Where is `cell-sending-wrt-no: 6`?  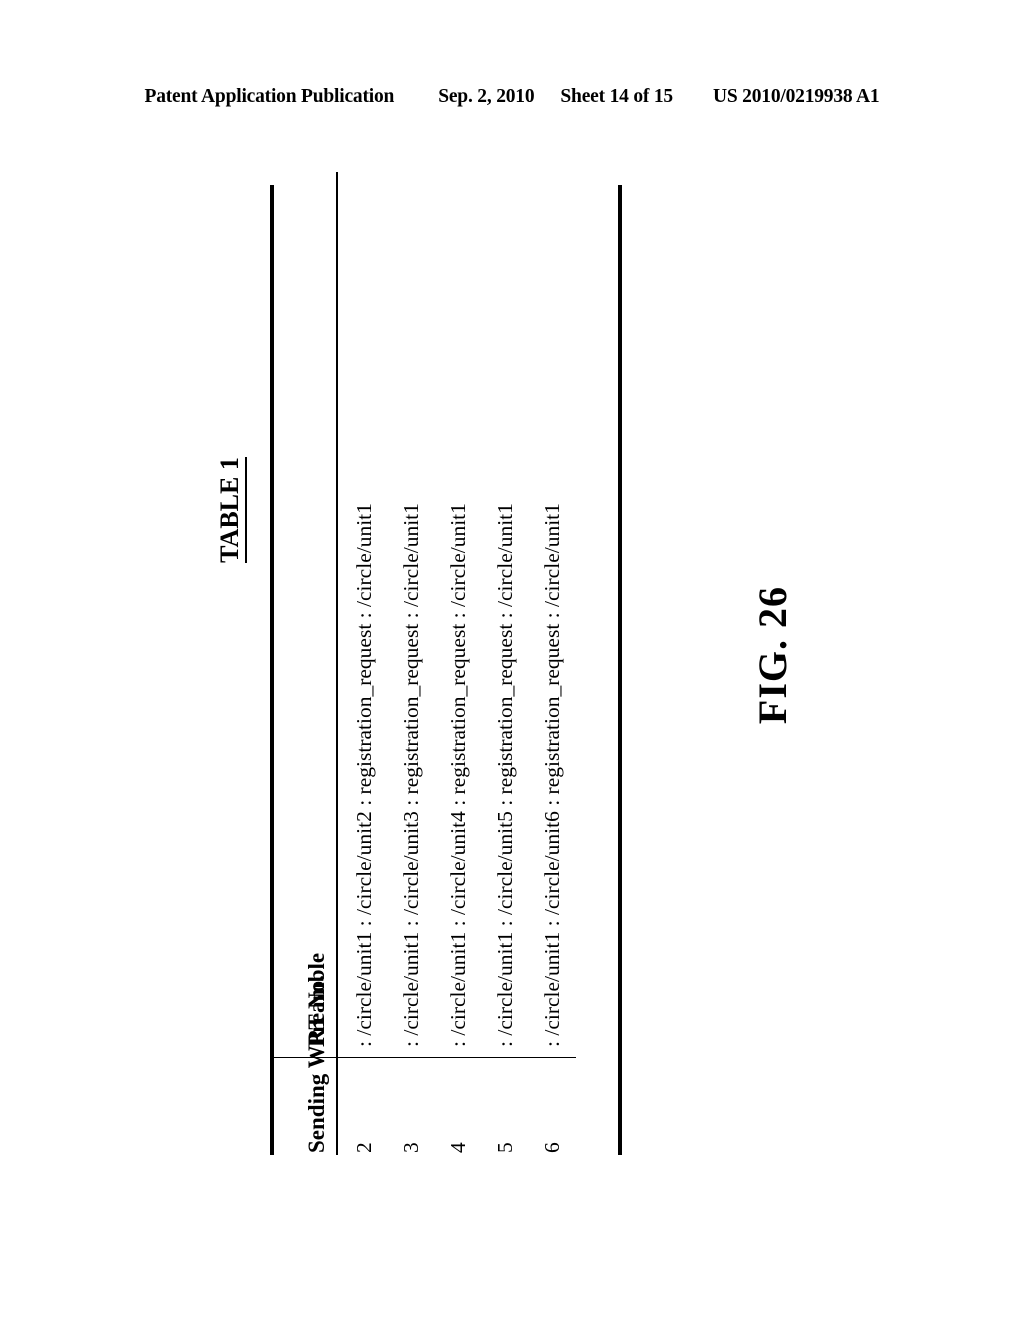
cell-sending-wrt-no: 6 is located at coordinates (552, 1147).